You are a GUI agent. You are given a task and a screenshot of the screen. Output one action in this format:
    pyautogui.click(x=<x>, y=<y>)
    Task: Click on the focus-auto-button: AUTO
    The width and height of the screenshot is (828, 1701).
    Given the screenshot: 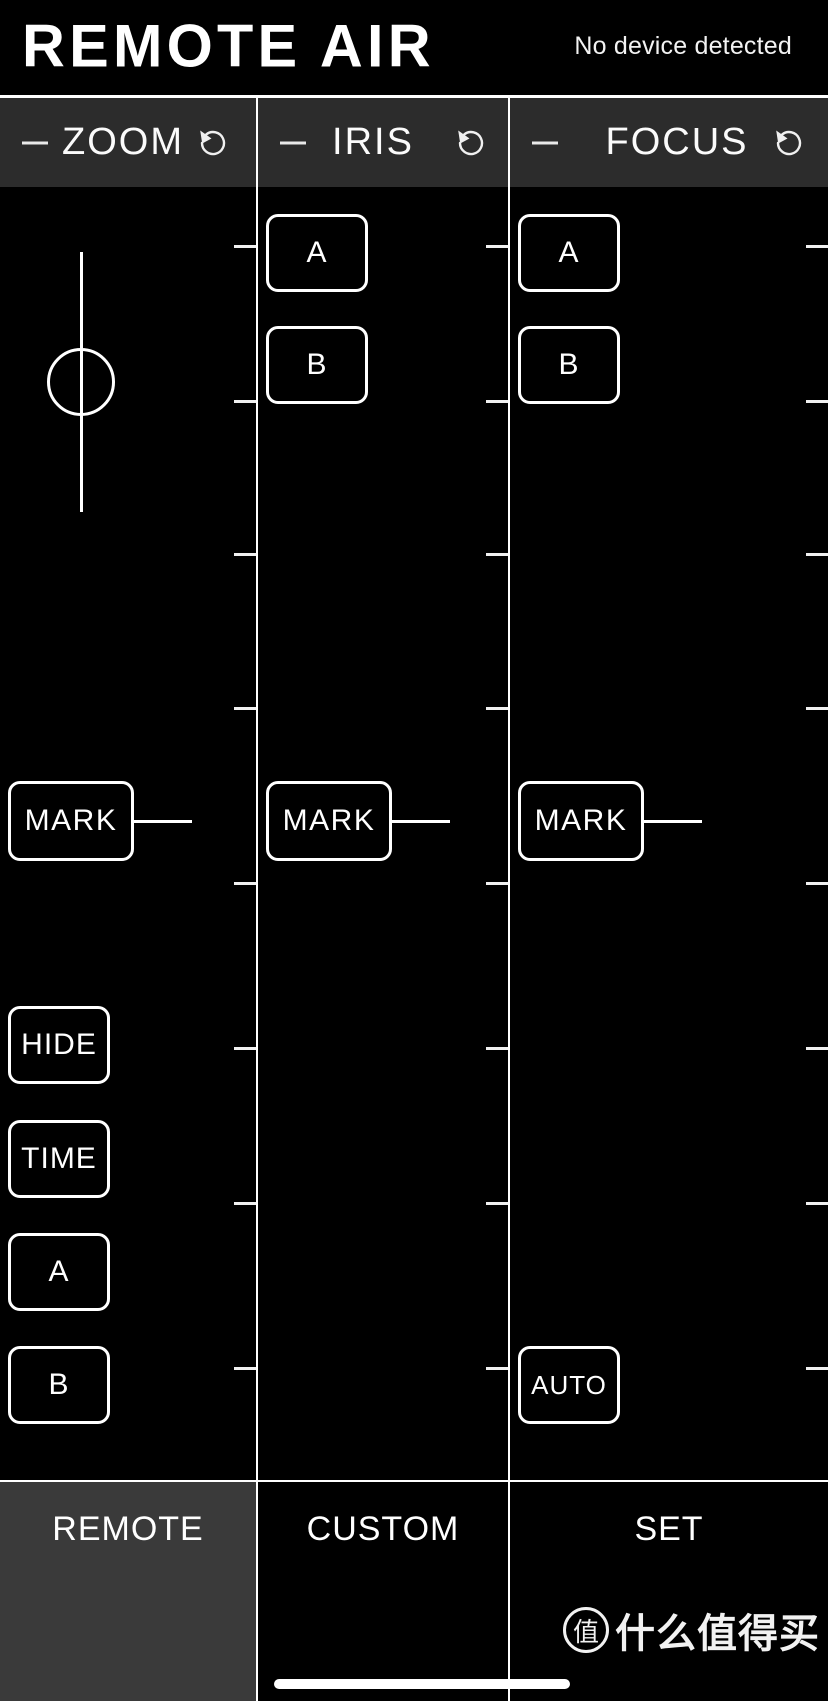 What is the action you would take?
    pyautogui.click(x=569, y=1385)
    